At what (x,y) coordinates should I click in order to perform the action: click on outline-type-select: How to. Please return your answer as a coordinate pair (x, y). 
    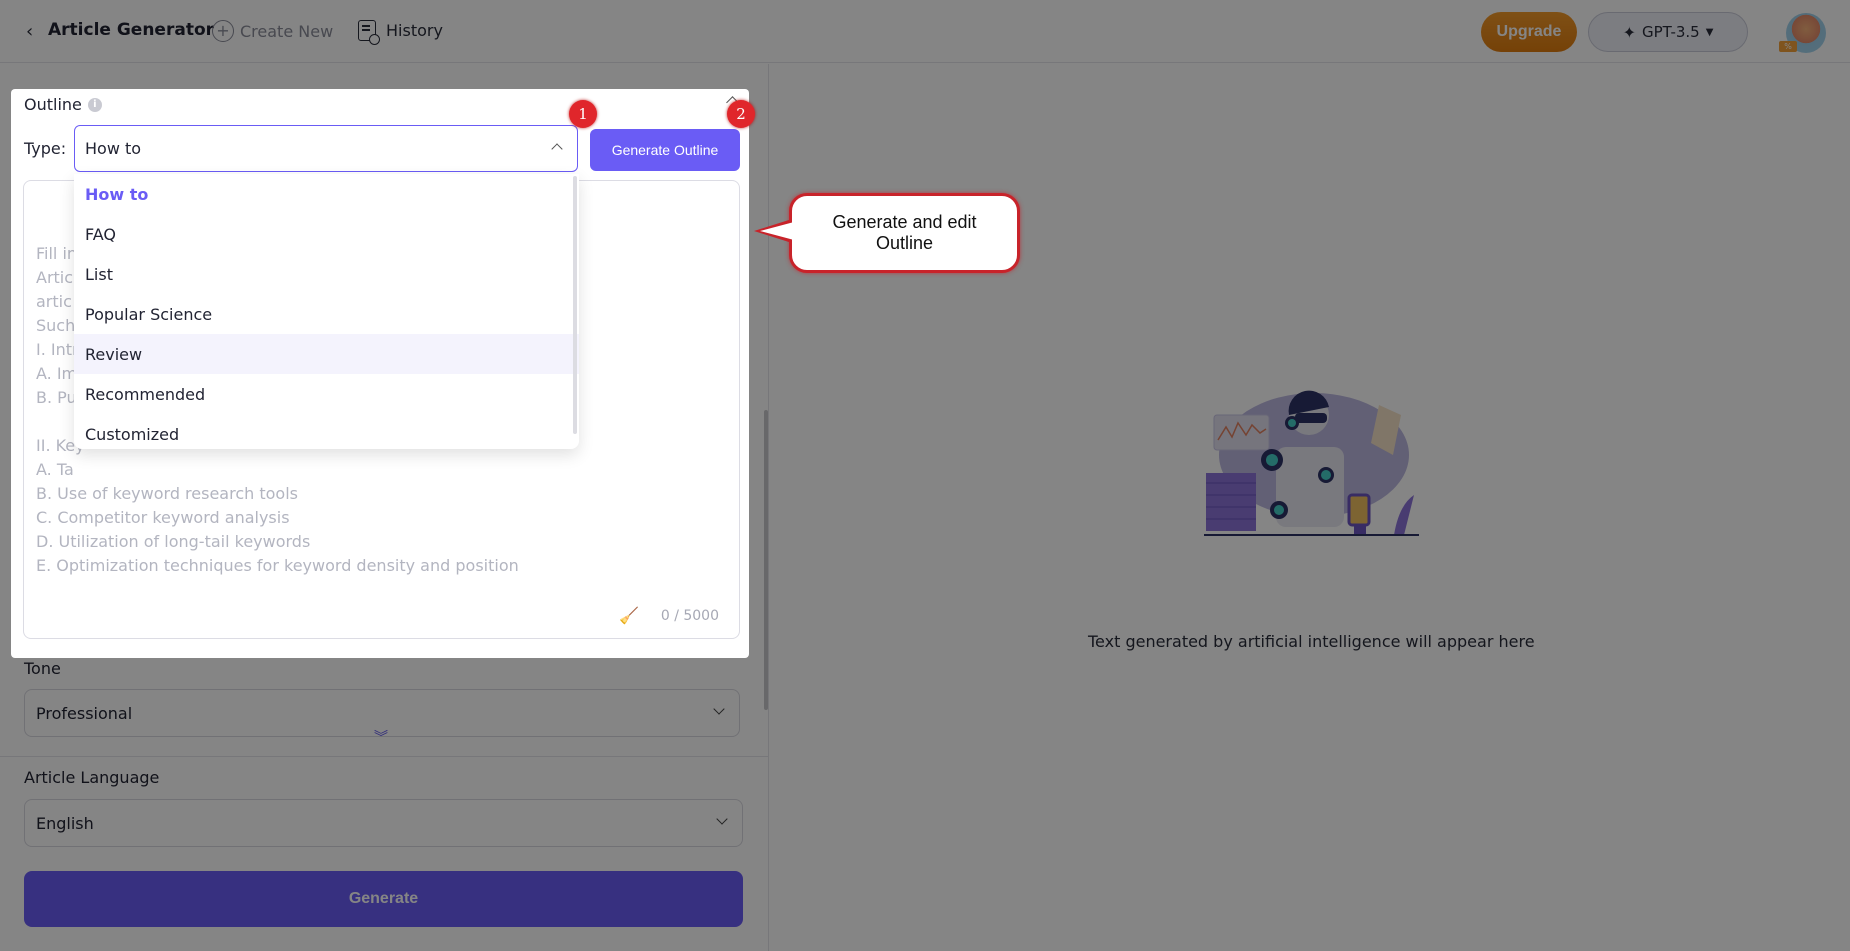
    Looking at the image, I should click on (326, 148).